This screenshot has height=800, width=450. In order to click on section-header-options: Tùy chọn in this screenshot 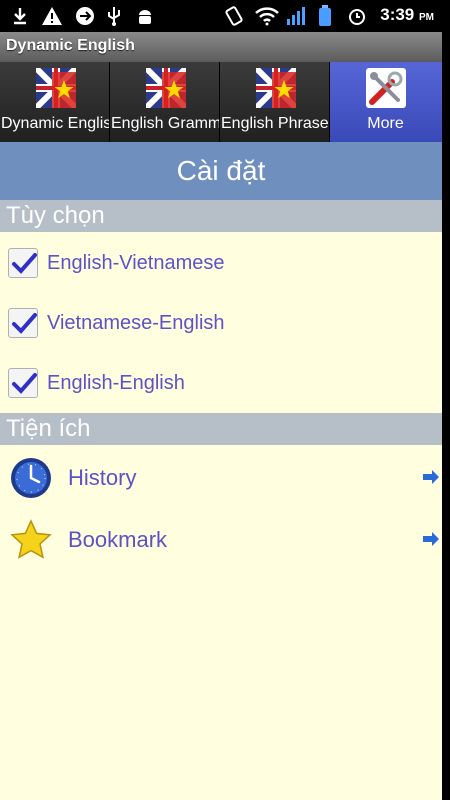, I will do `click(221, 216)`.